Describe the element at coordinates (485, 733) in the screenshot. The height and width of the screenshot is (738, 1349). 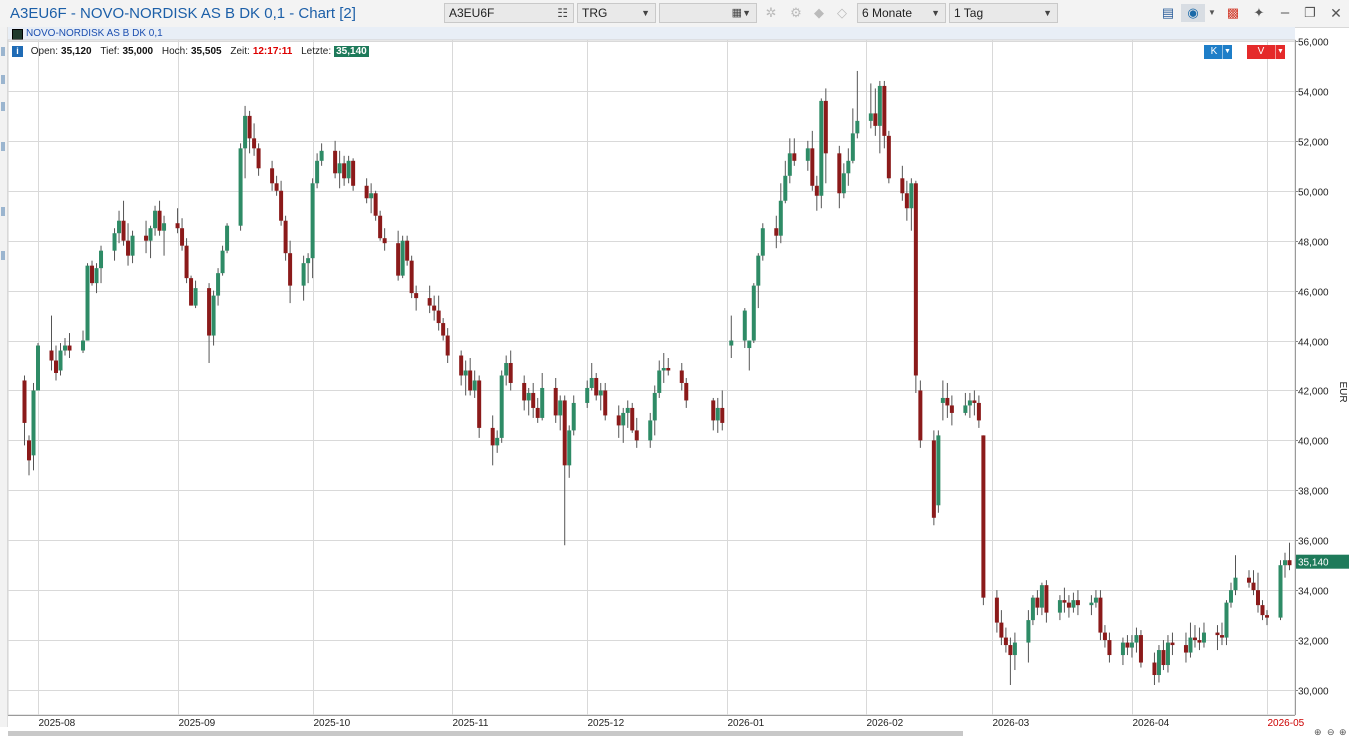
I see `horizontal-scrollbar` at that location.